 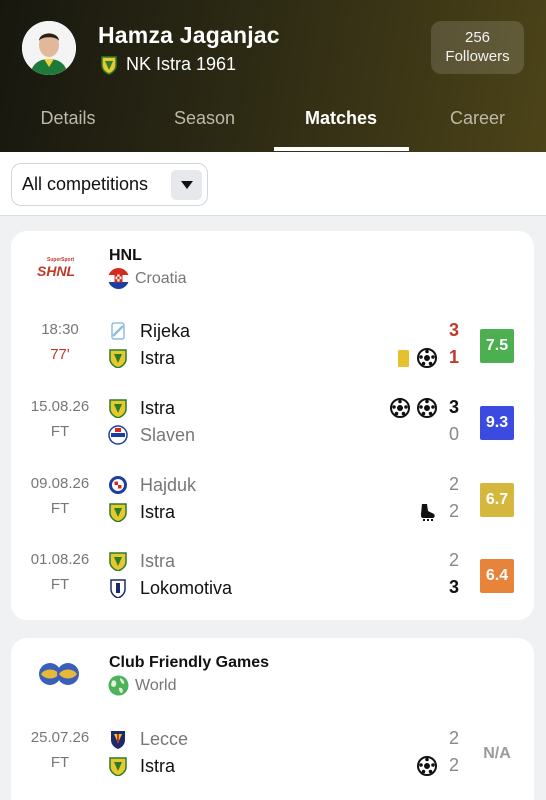 I want to click on rijeka-crest-icon, so click(x=118, y=331).